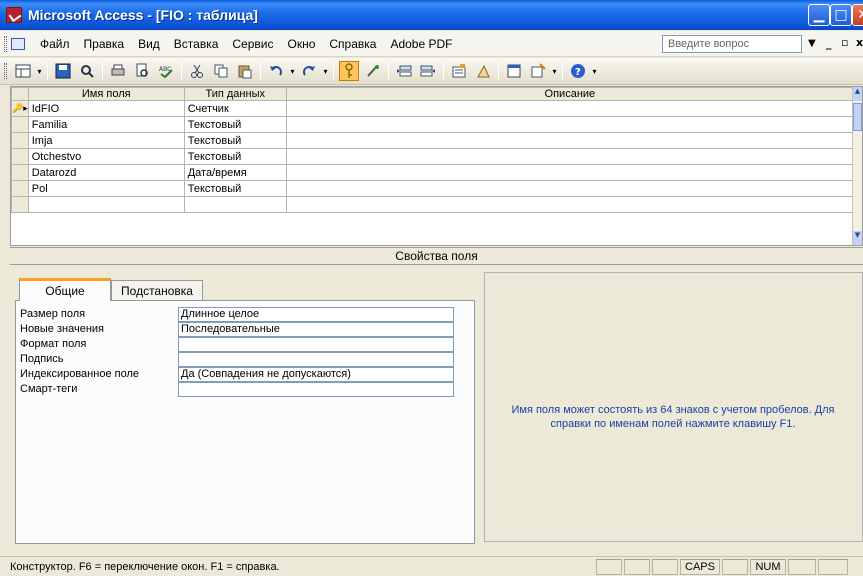 This screenshot has height=576, width=863. Describe the element at coordinates (245, 71) in the screenshot. I see `paste-icon` at that location.